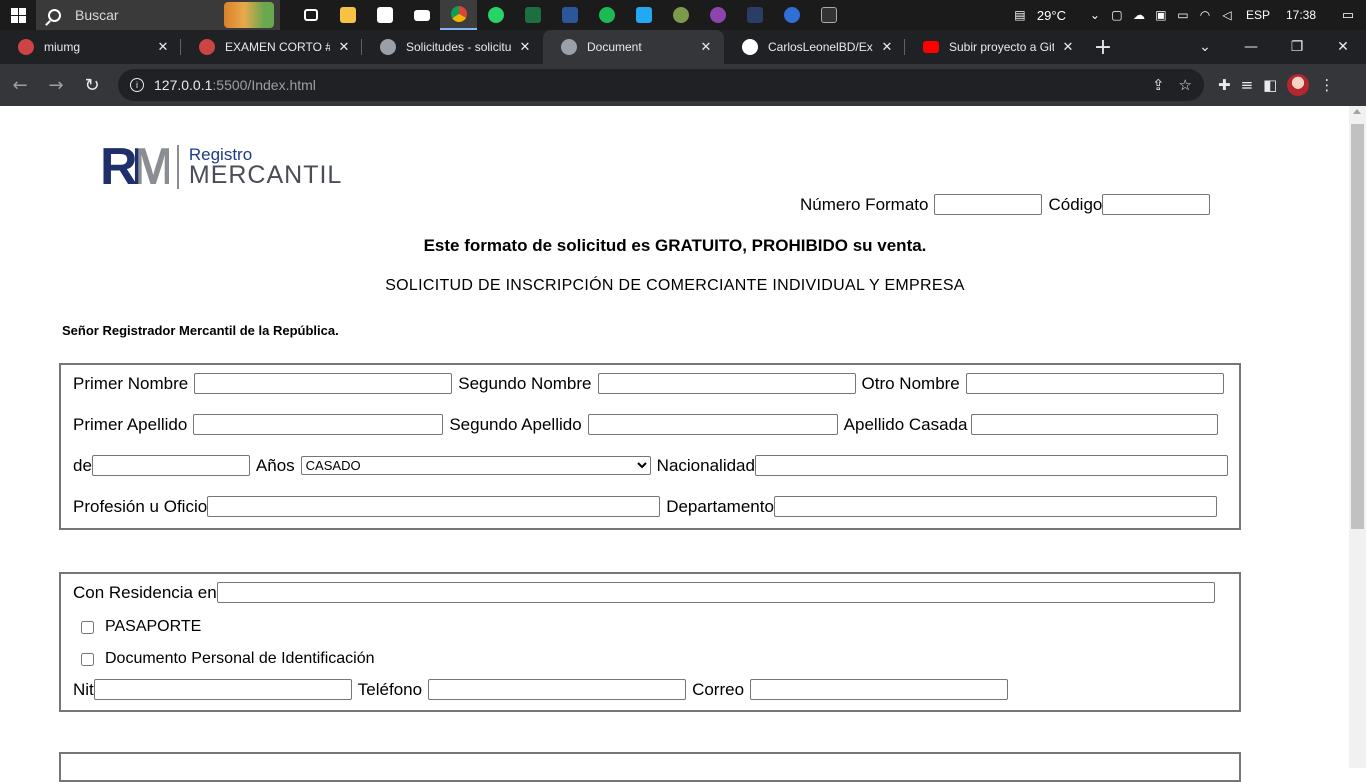 The image size is (1366, 782). I want to click on bookmark-star-icon: ☆, so click(1185, 85).